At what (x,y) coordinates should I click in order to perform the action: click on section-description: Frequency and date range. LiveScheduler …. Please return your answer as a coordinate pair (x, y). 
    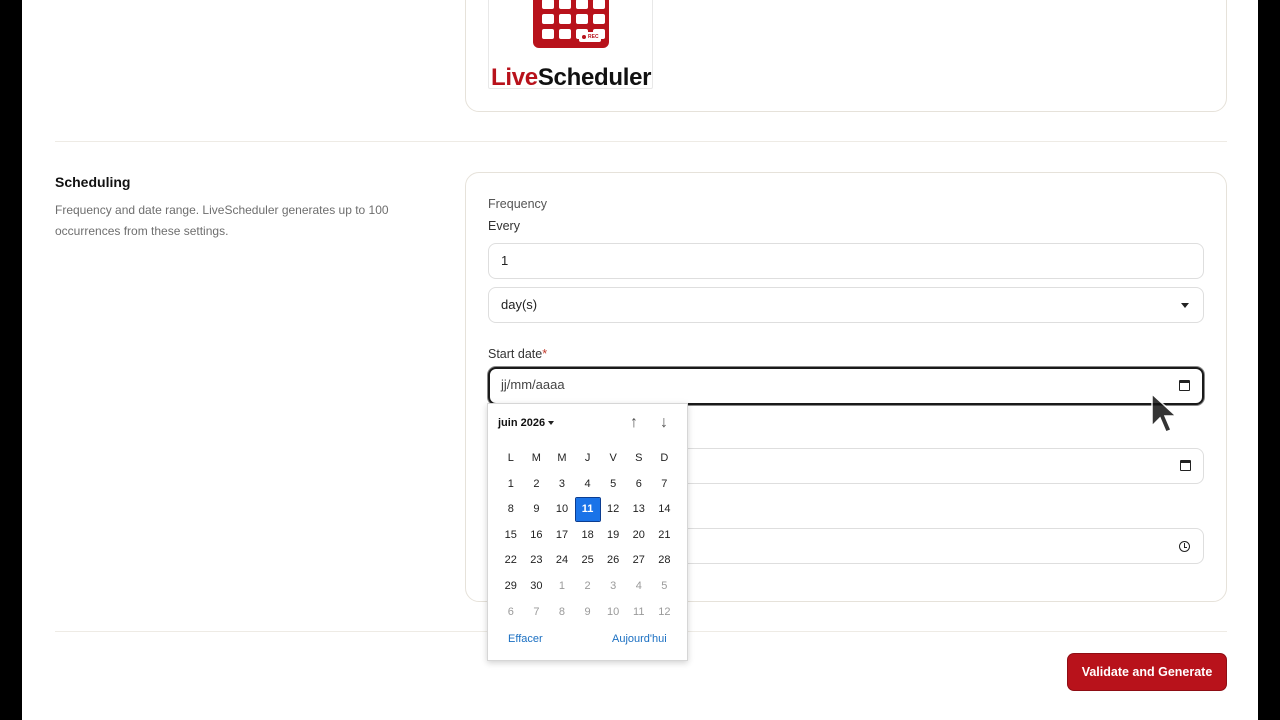
    Looking at the image, I should click on (222, 220).